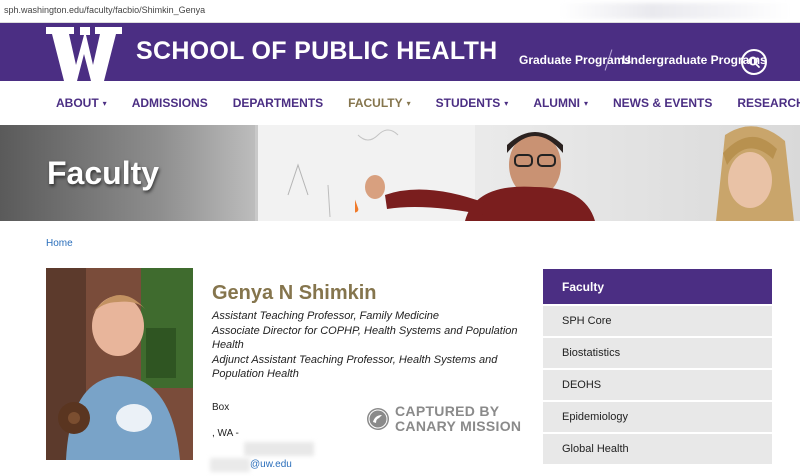  Describe the element at coordinates (294, 293) in the screenshot. I see `faculty-name: Genya N Shimkin` at that location.